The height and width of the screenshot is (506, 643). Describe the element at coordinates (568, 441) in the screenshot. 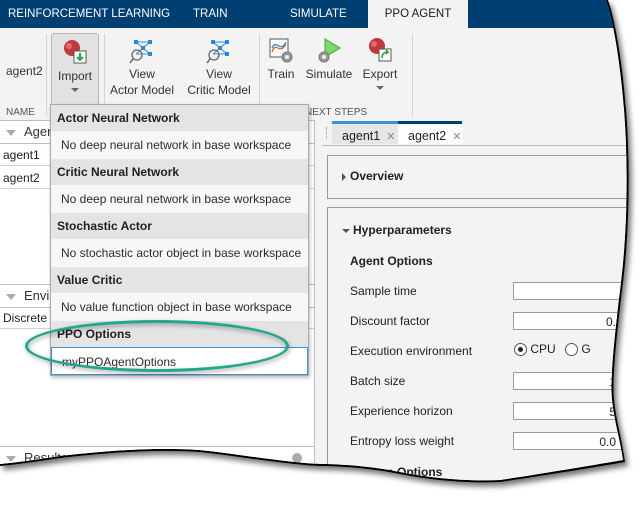

I see `entropy-loss-weight-field: 0.0` at that location.